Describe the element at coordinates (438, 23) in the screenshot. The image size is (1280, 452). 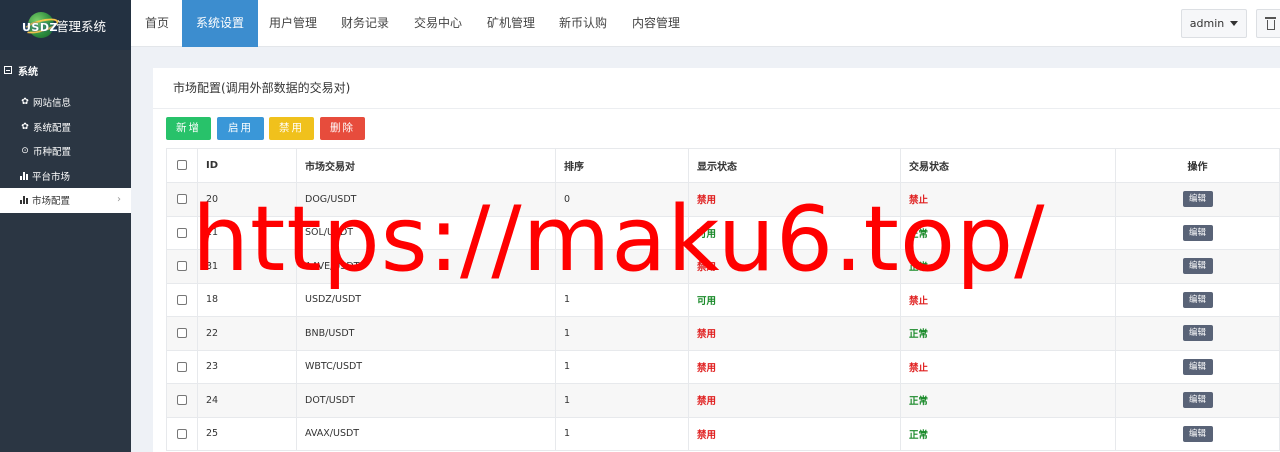
I see `tab-trading-center: 交易中心` at that location.